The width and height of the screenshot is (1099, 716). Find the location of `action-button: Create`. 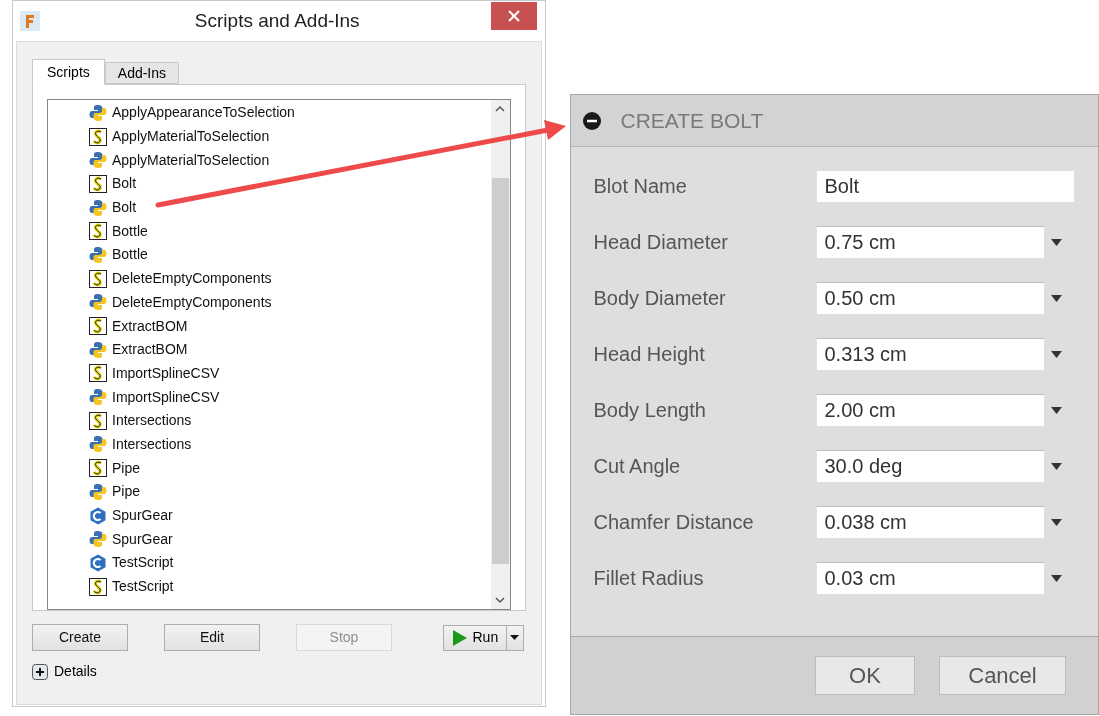

action-button: Create is located at coordinates (80, 637).